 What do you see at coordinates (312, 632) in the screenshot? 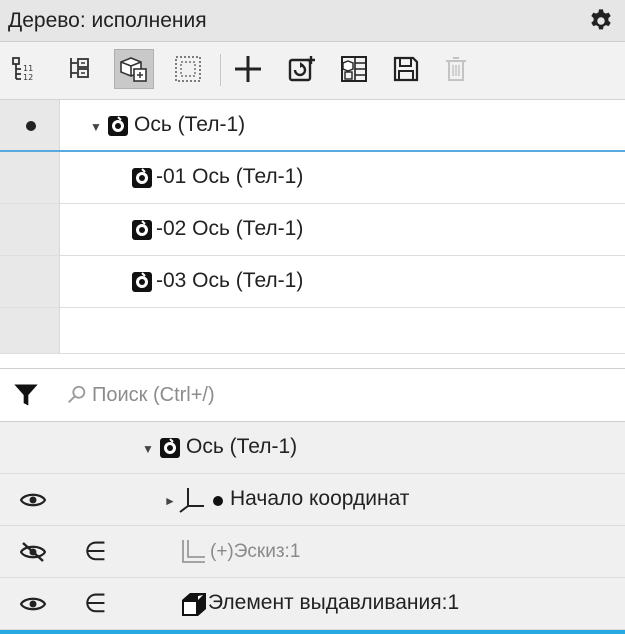
I see `bottom-accent-bar` at bounding box center [312, 632].